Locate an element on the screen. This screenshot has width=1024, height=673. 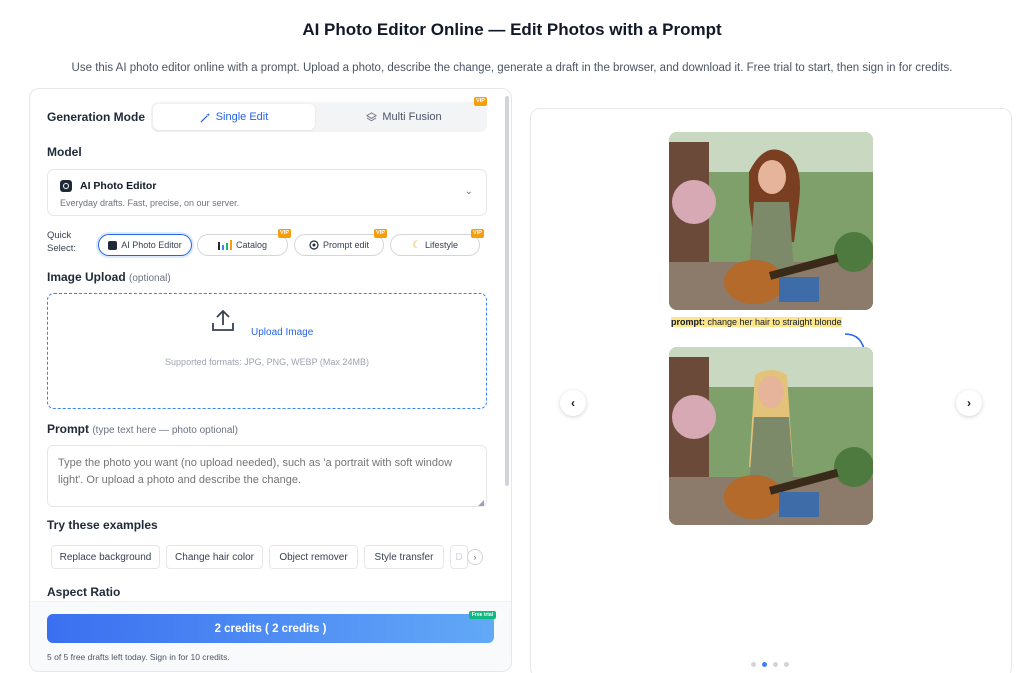
example-truncated: D is located at coordinates (459, 557).